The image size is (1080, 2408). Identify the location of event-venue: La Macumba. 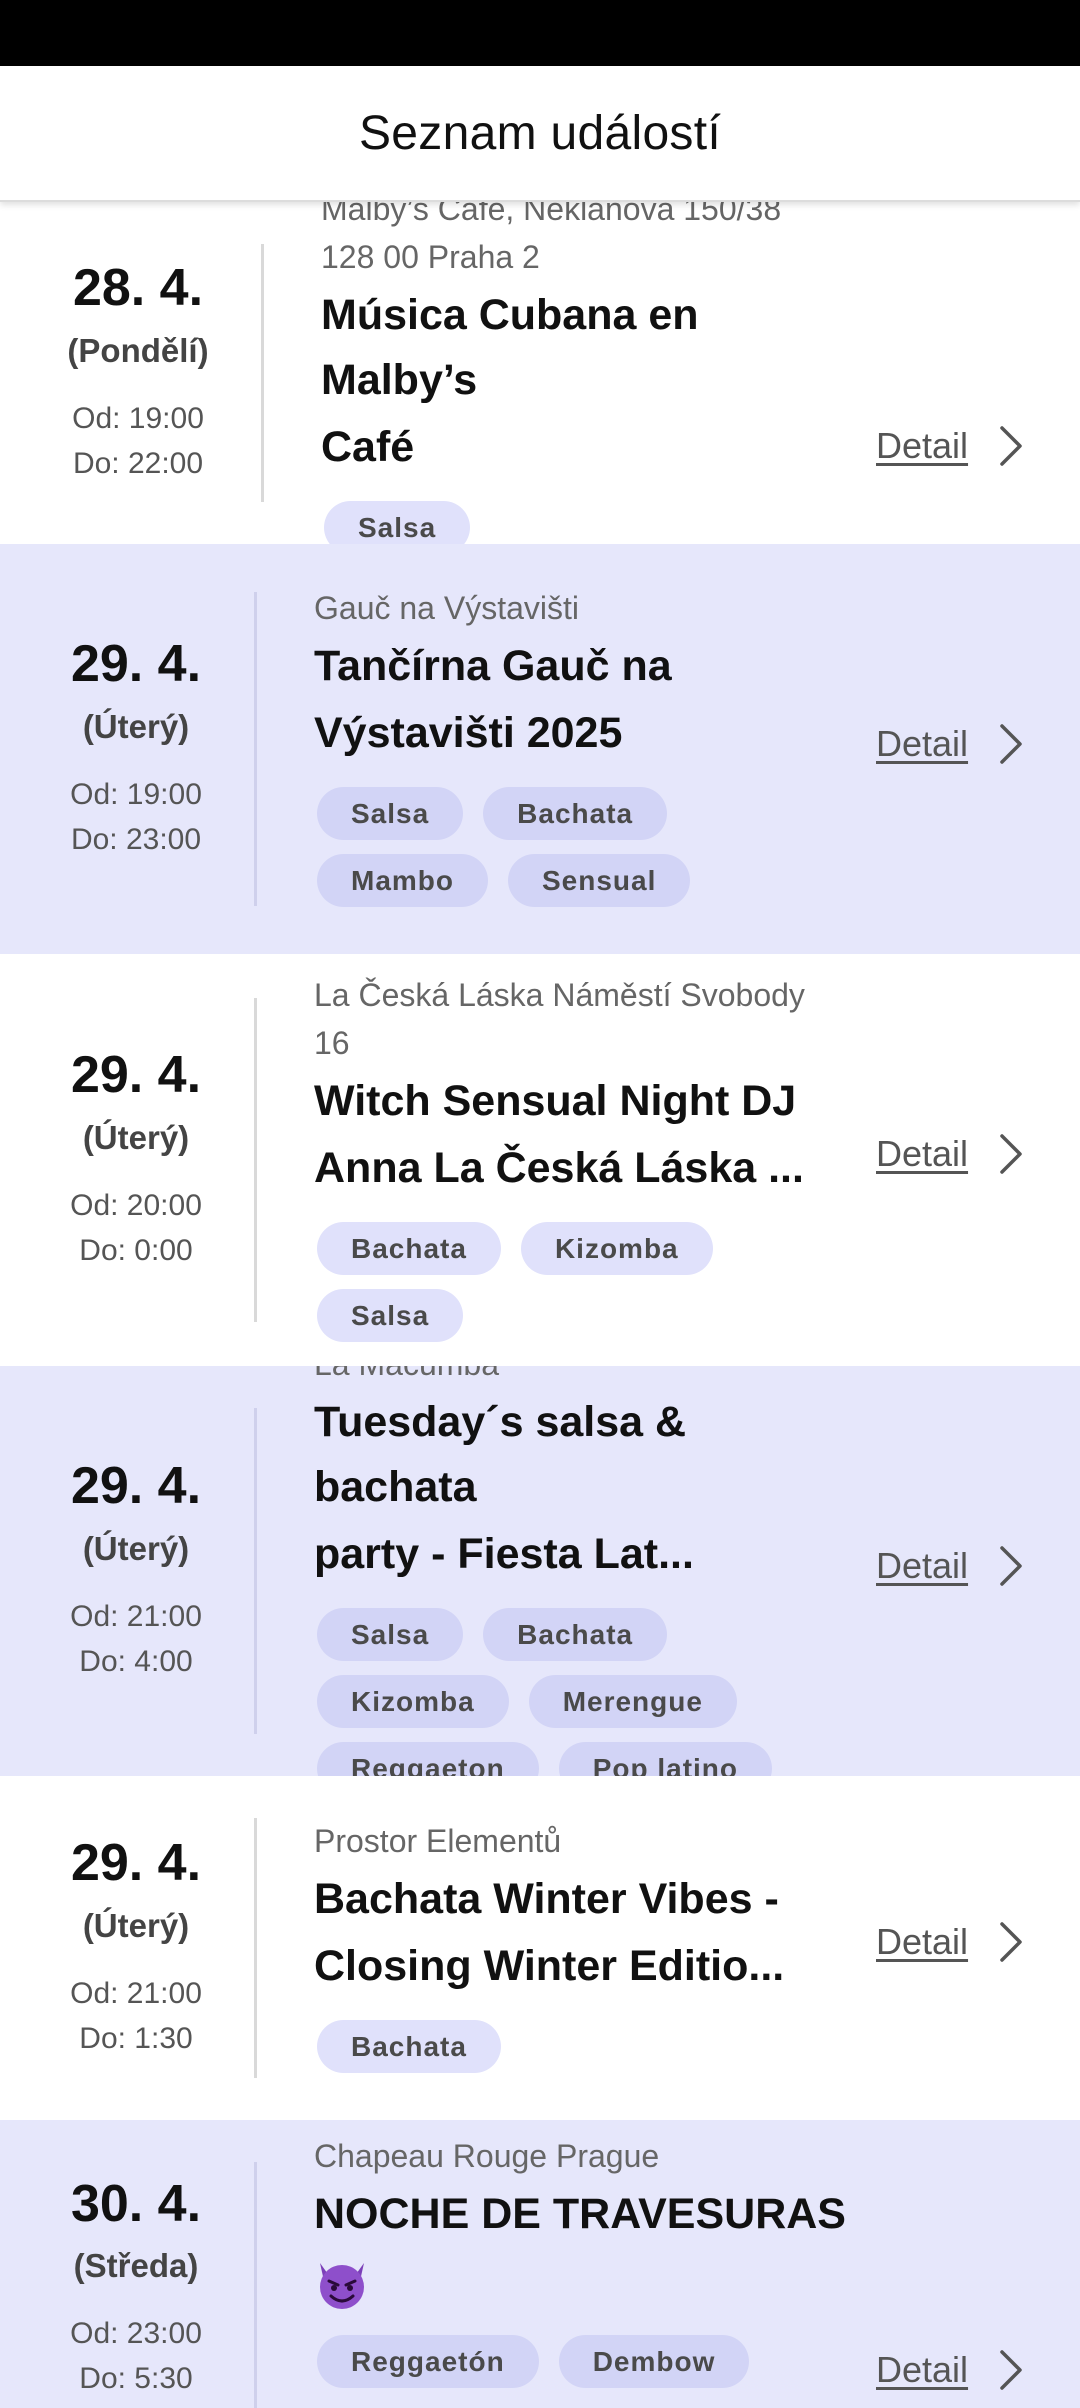
(584, 1377).